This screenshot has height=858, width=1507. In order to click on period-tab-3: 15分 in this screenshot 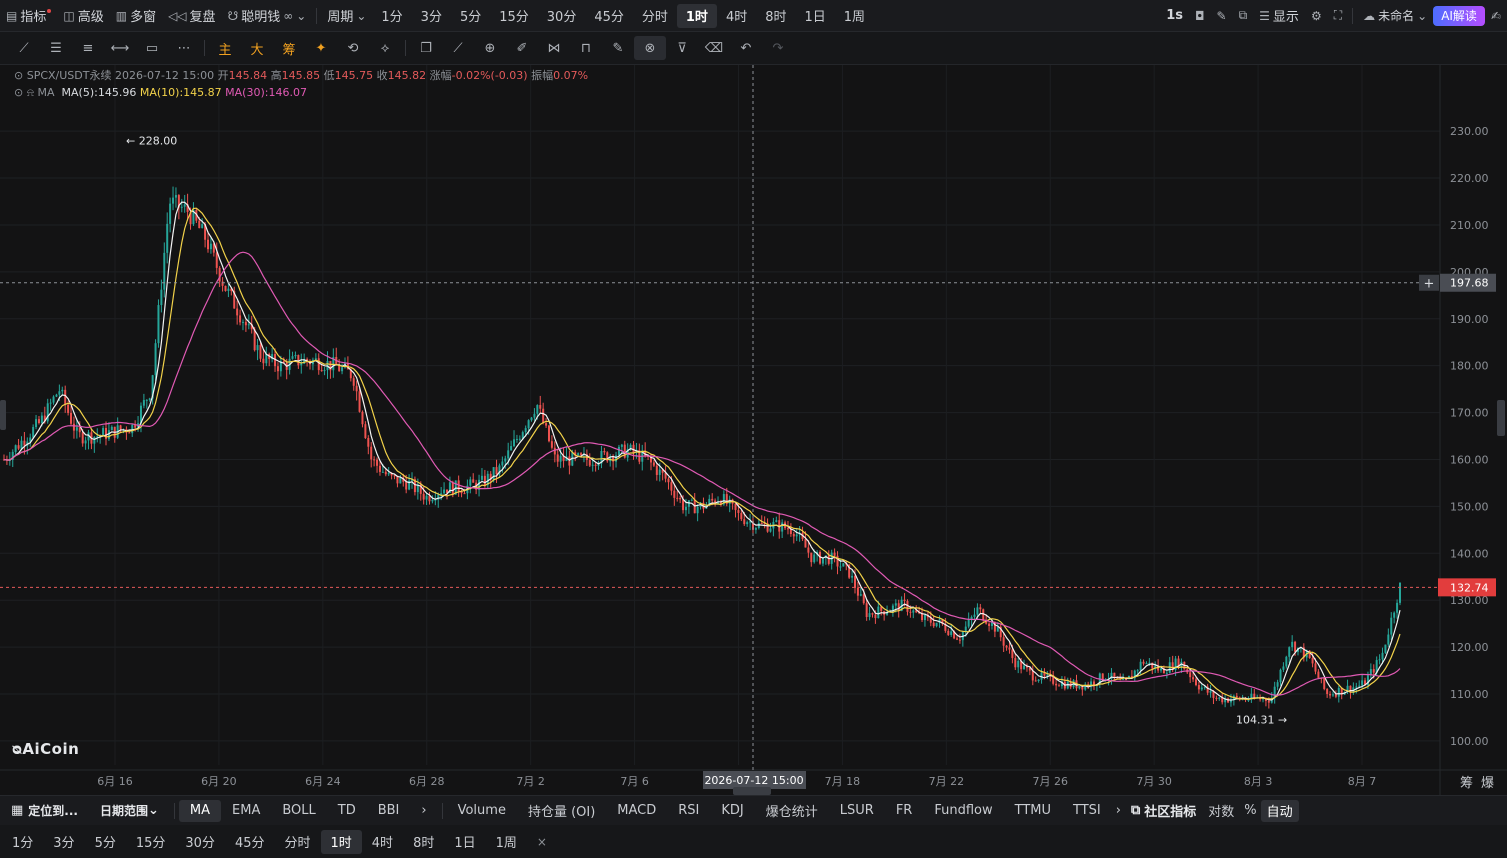, I will do `click(514, 16)`.